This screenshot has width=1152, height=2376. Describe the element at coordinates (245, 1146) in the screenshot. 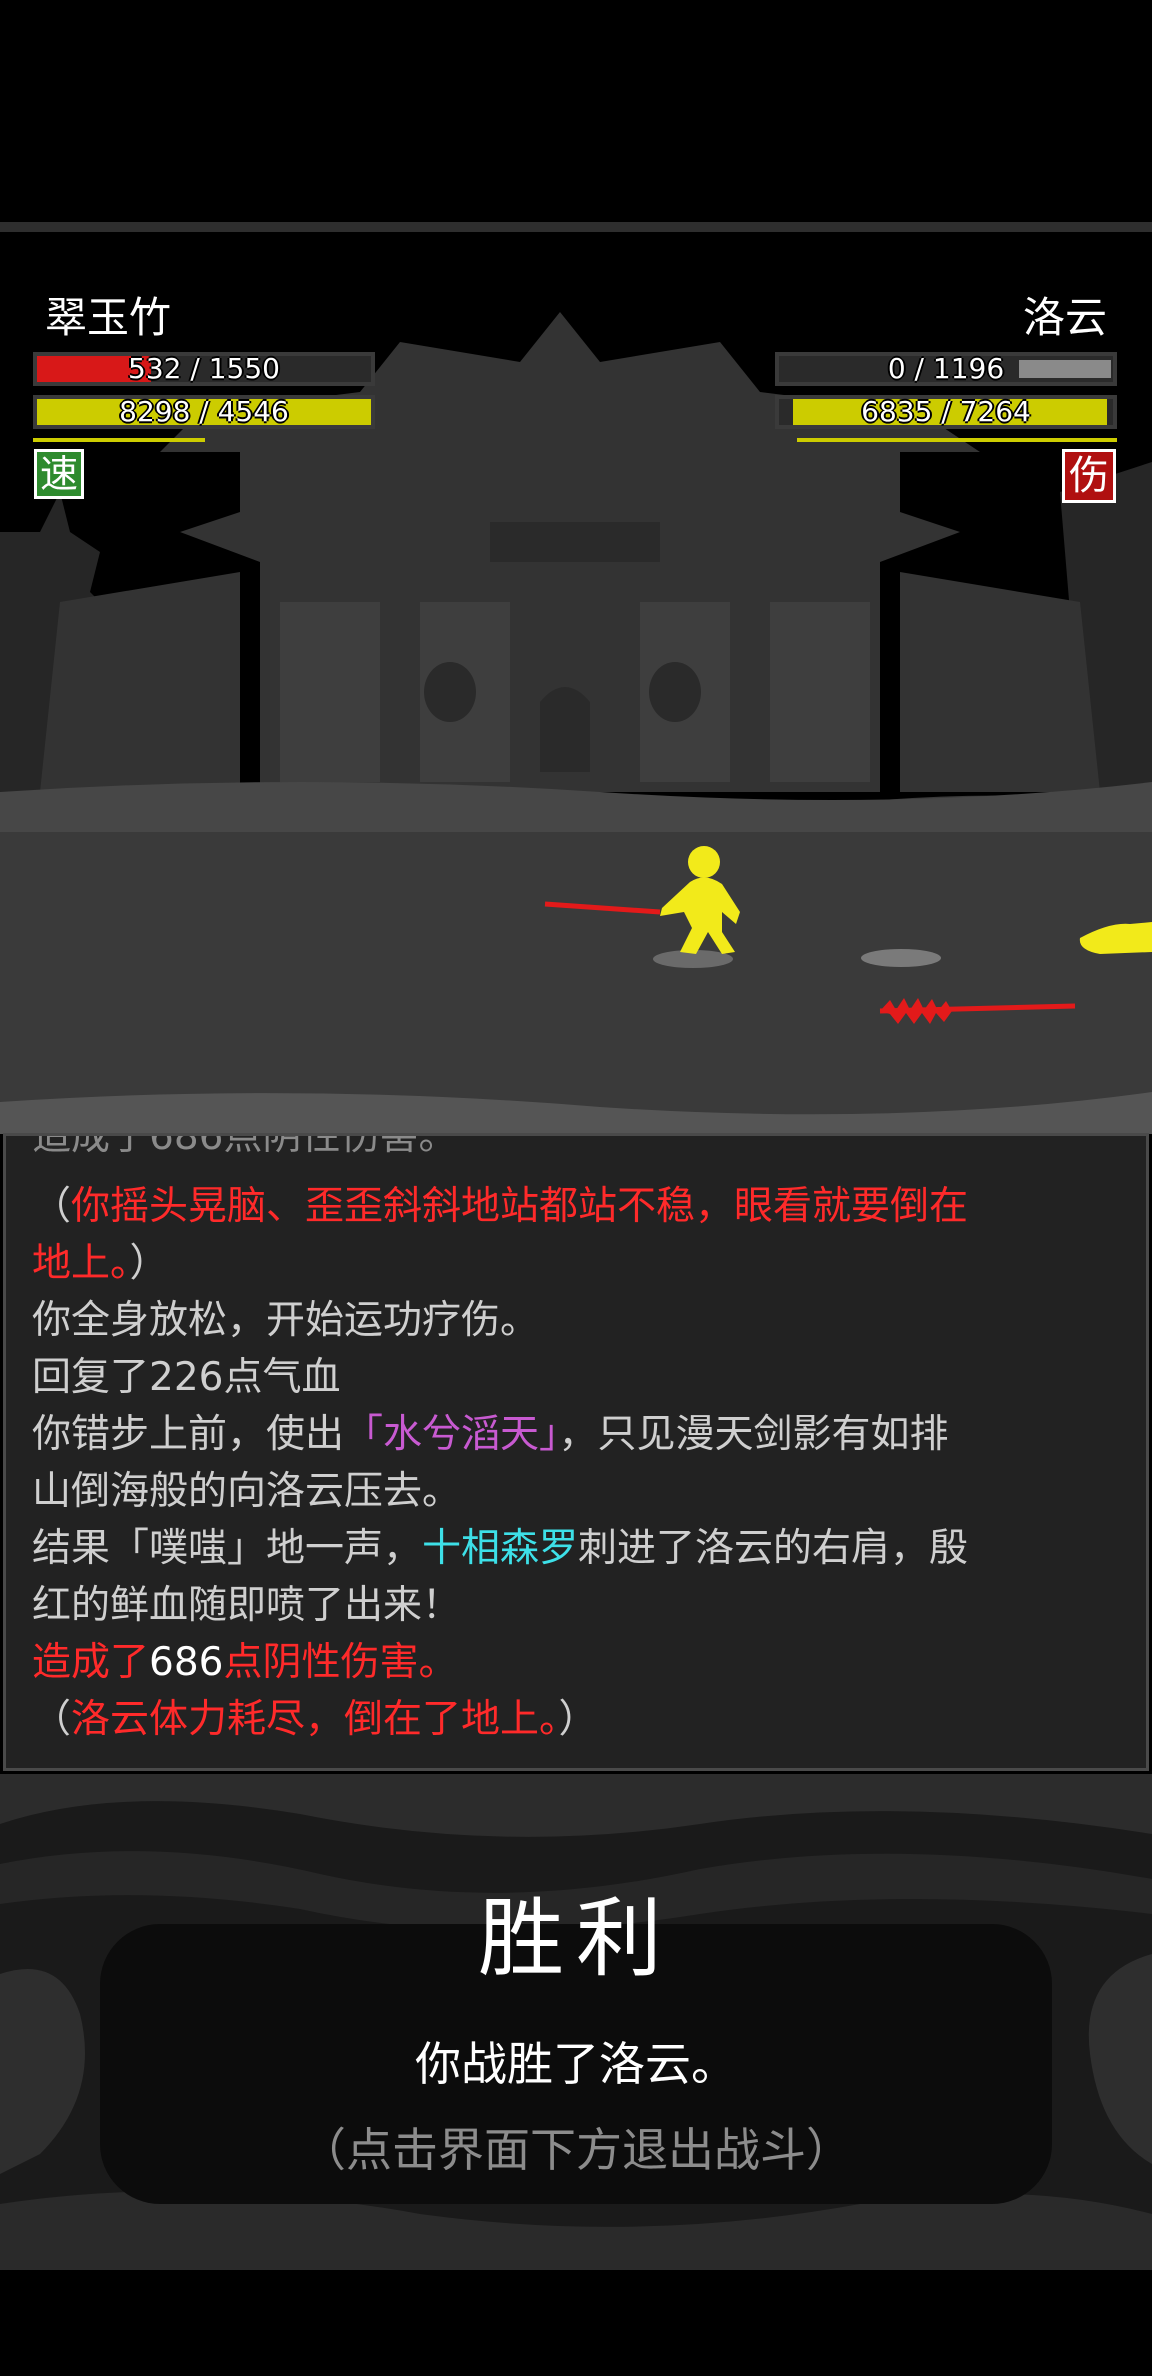

I see `log-line-cut: 造成了686点阴性伤害。` at that location.